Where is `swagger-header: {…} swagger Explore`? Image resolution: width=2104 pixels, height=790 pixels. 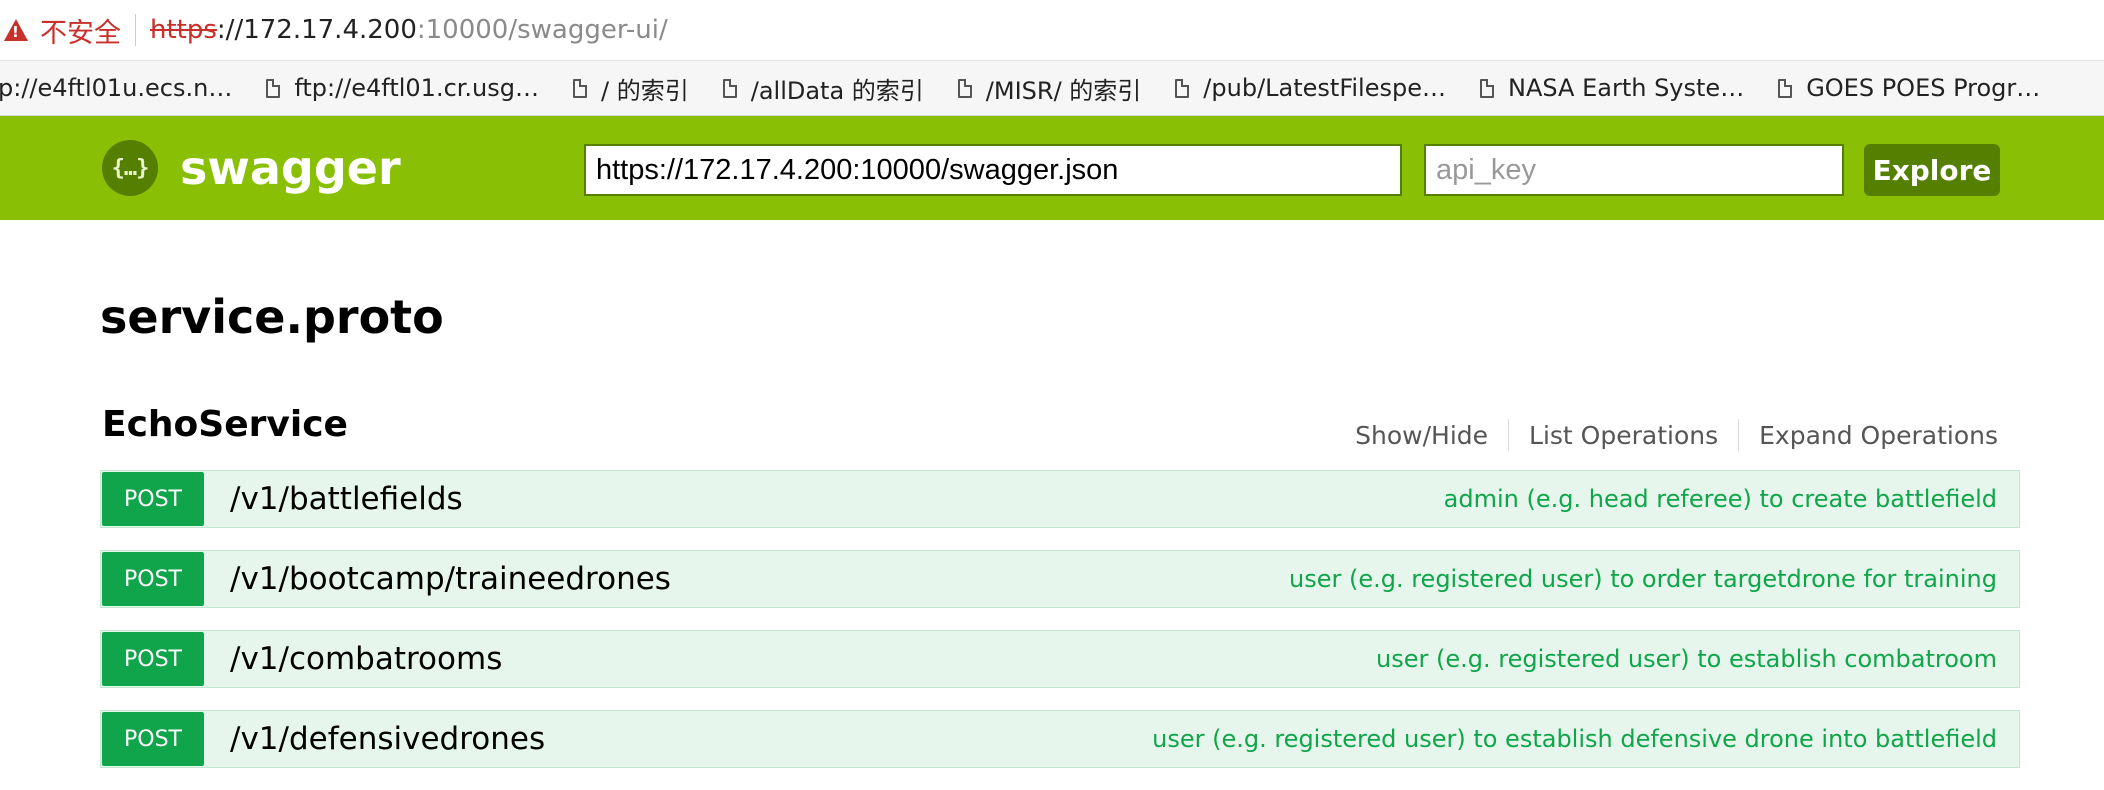
swagger-header: {…} swagger Explore is located at coordinates (1052, 168).